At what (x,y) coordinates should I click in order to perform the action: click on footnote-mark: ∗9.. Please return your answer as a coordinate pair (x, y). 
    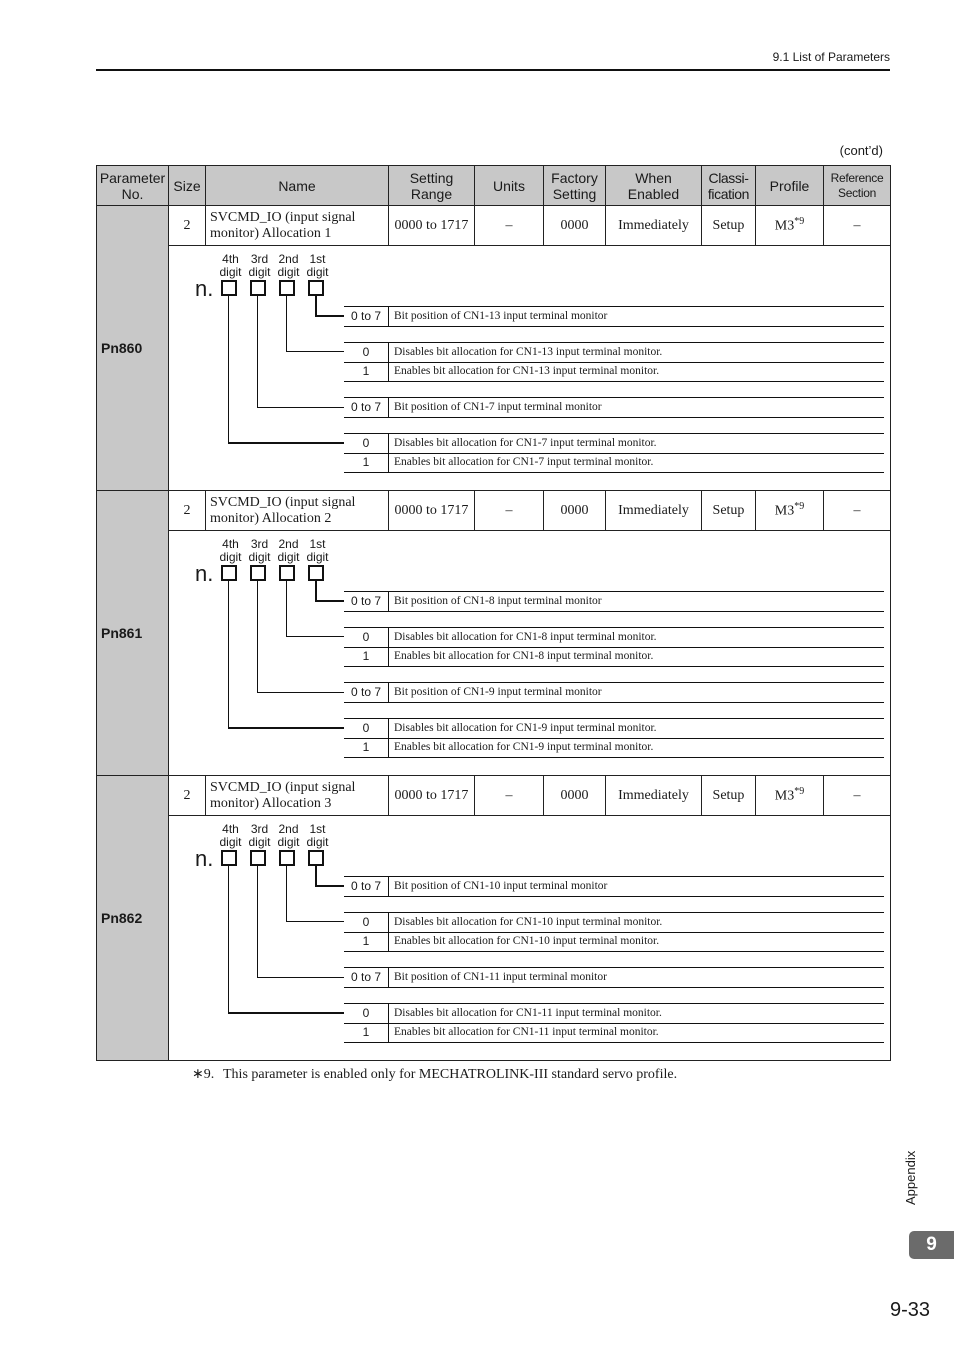
    Looking at the image, I should click on (203, 1074).